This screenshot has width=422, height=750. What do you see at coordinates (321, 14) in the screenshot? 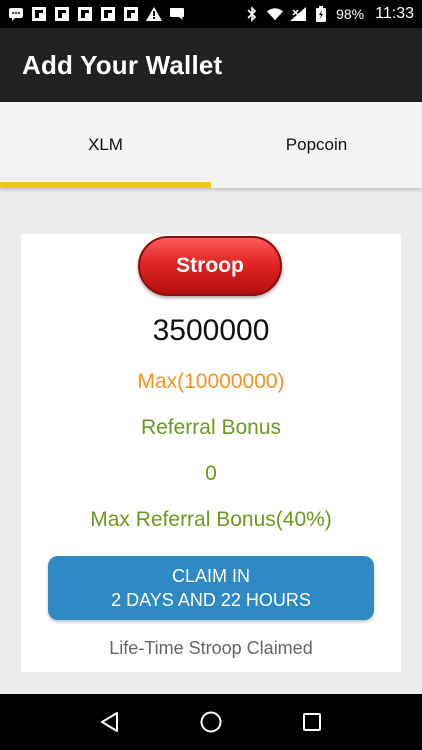
I see `battery-icon` at bounding box center [321, 14].